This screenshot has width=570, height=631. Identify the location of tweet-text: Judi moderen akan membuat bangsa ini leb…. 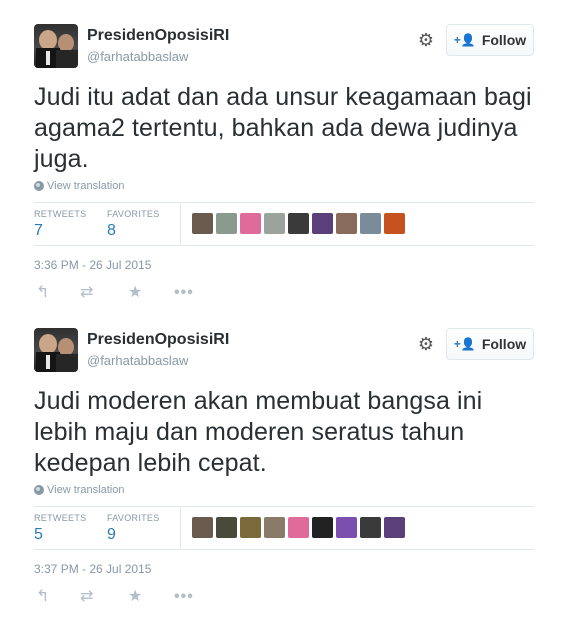
(258, 432).